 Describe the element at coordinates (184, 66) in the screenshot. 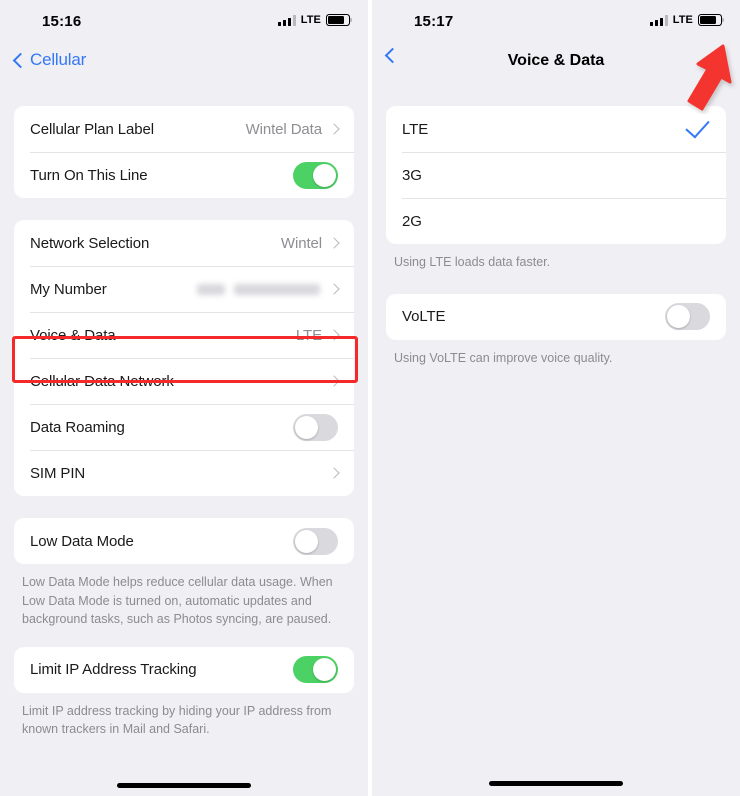

I see `nav-bar: Cellular` at that location.